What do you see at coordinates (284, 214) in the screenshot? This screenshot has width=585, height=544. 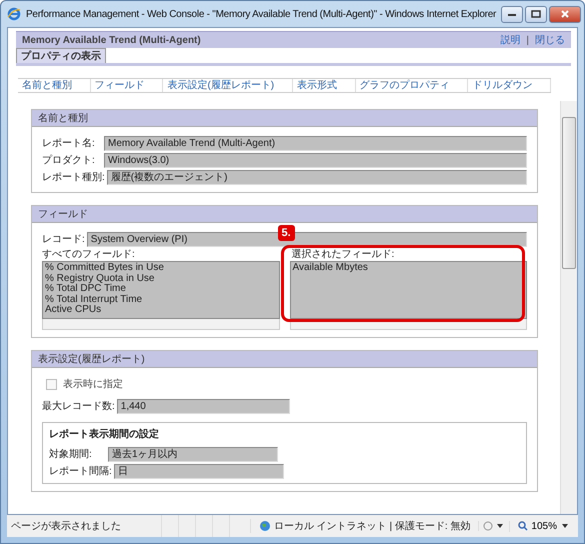 I see `section-heading: フィールド` at bounding box center [284, 214].